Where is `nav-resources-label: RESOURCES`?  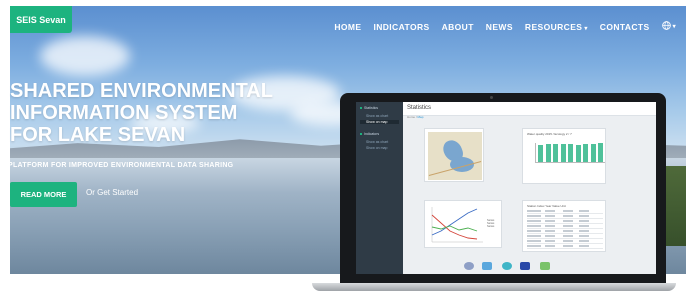 nav-resources-label: RESOURCES is located at coordinates (553, 26).